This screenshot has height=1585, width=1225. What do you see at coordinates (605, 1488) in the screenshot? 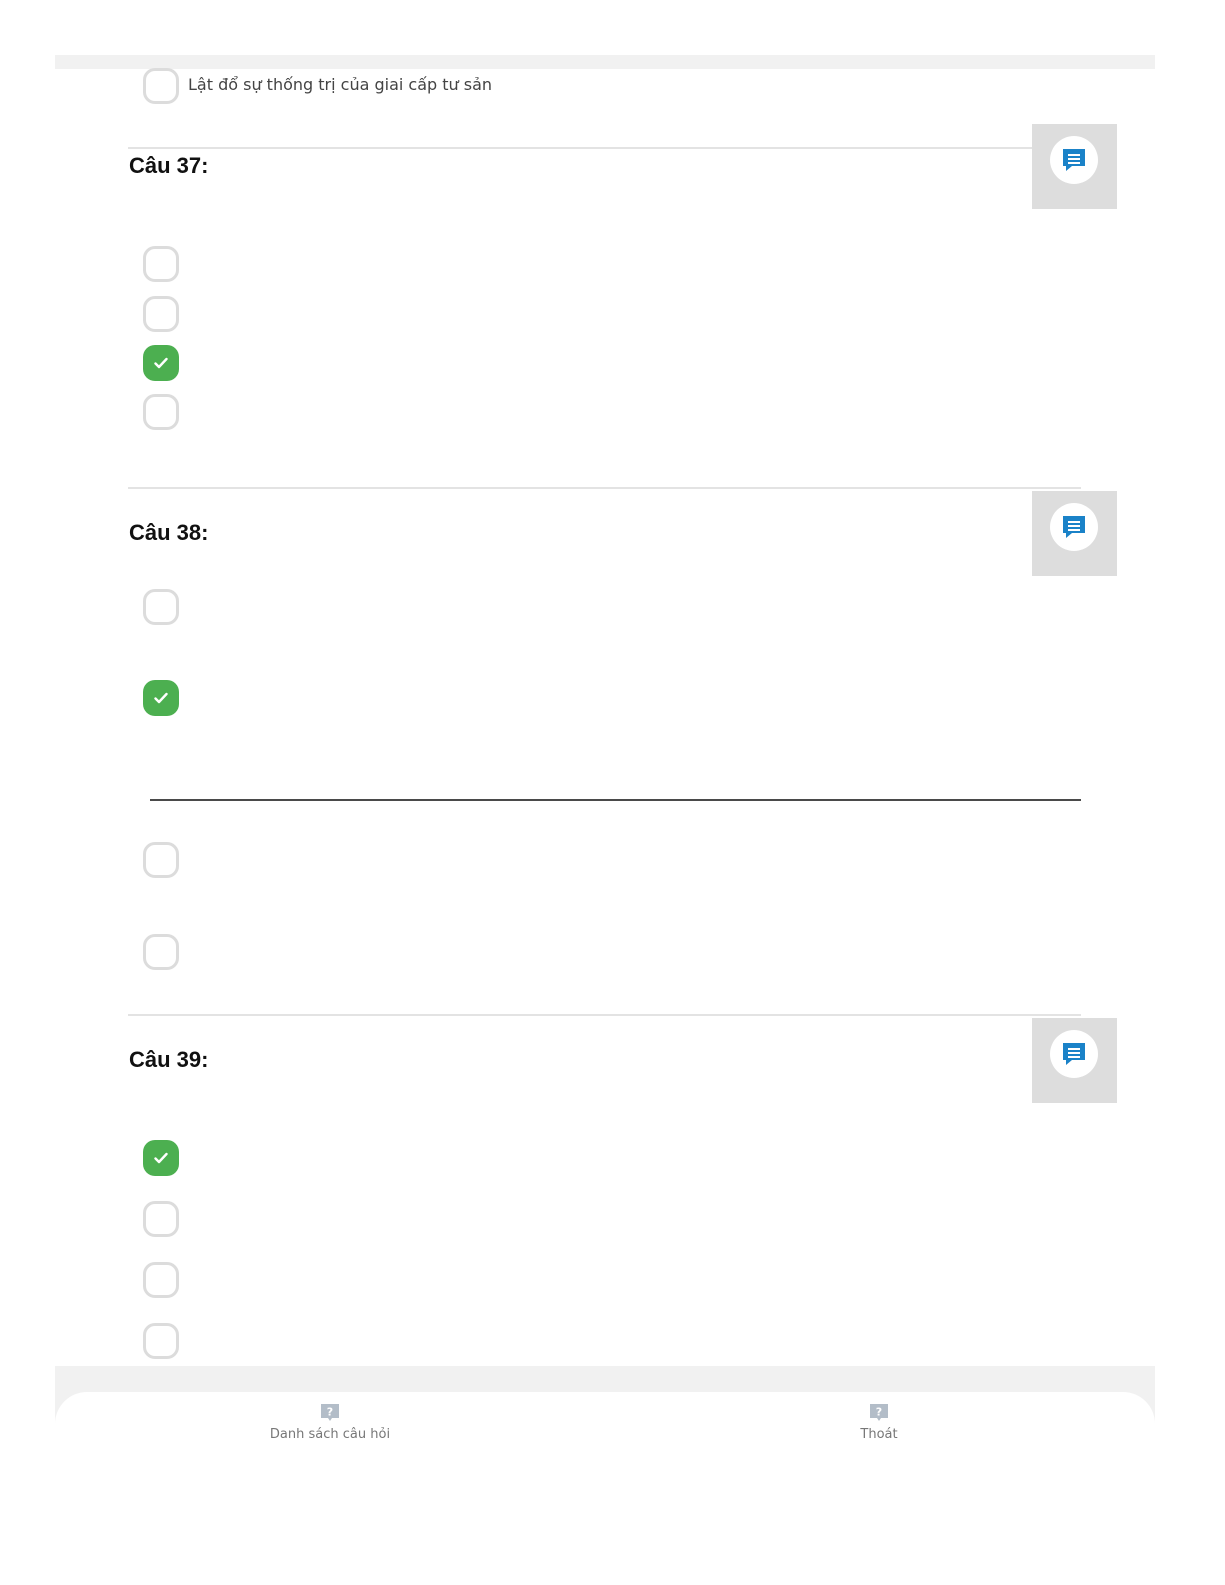
I see `bottom-navigation: ? Danh sách câu hỏi ? Thoát` at bounding box center [605, 1488].